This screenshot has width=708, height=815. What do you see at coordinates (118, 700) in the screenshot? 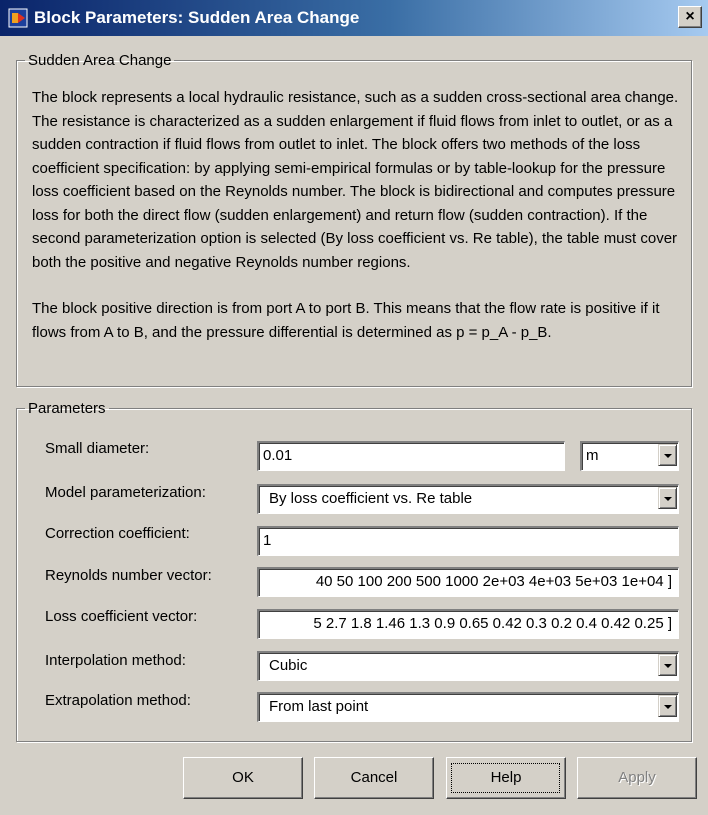
I see `extrapolation-method-label: Extrapolation method:` at bounding box center [118, 700].